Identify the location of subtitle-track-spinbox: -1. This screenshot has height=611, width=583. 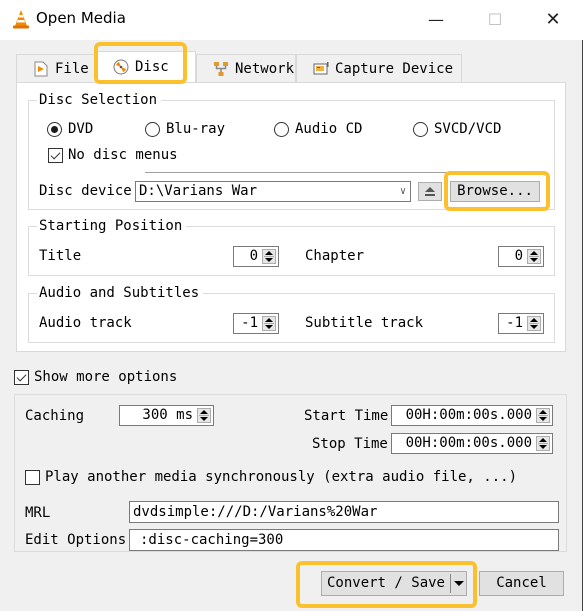
(521, 323).